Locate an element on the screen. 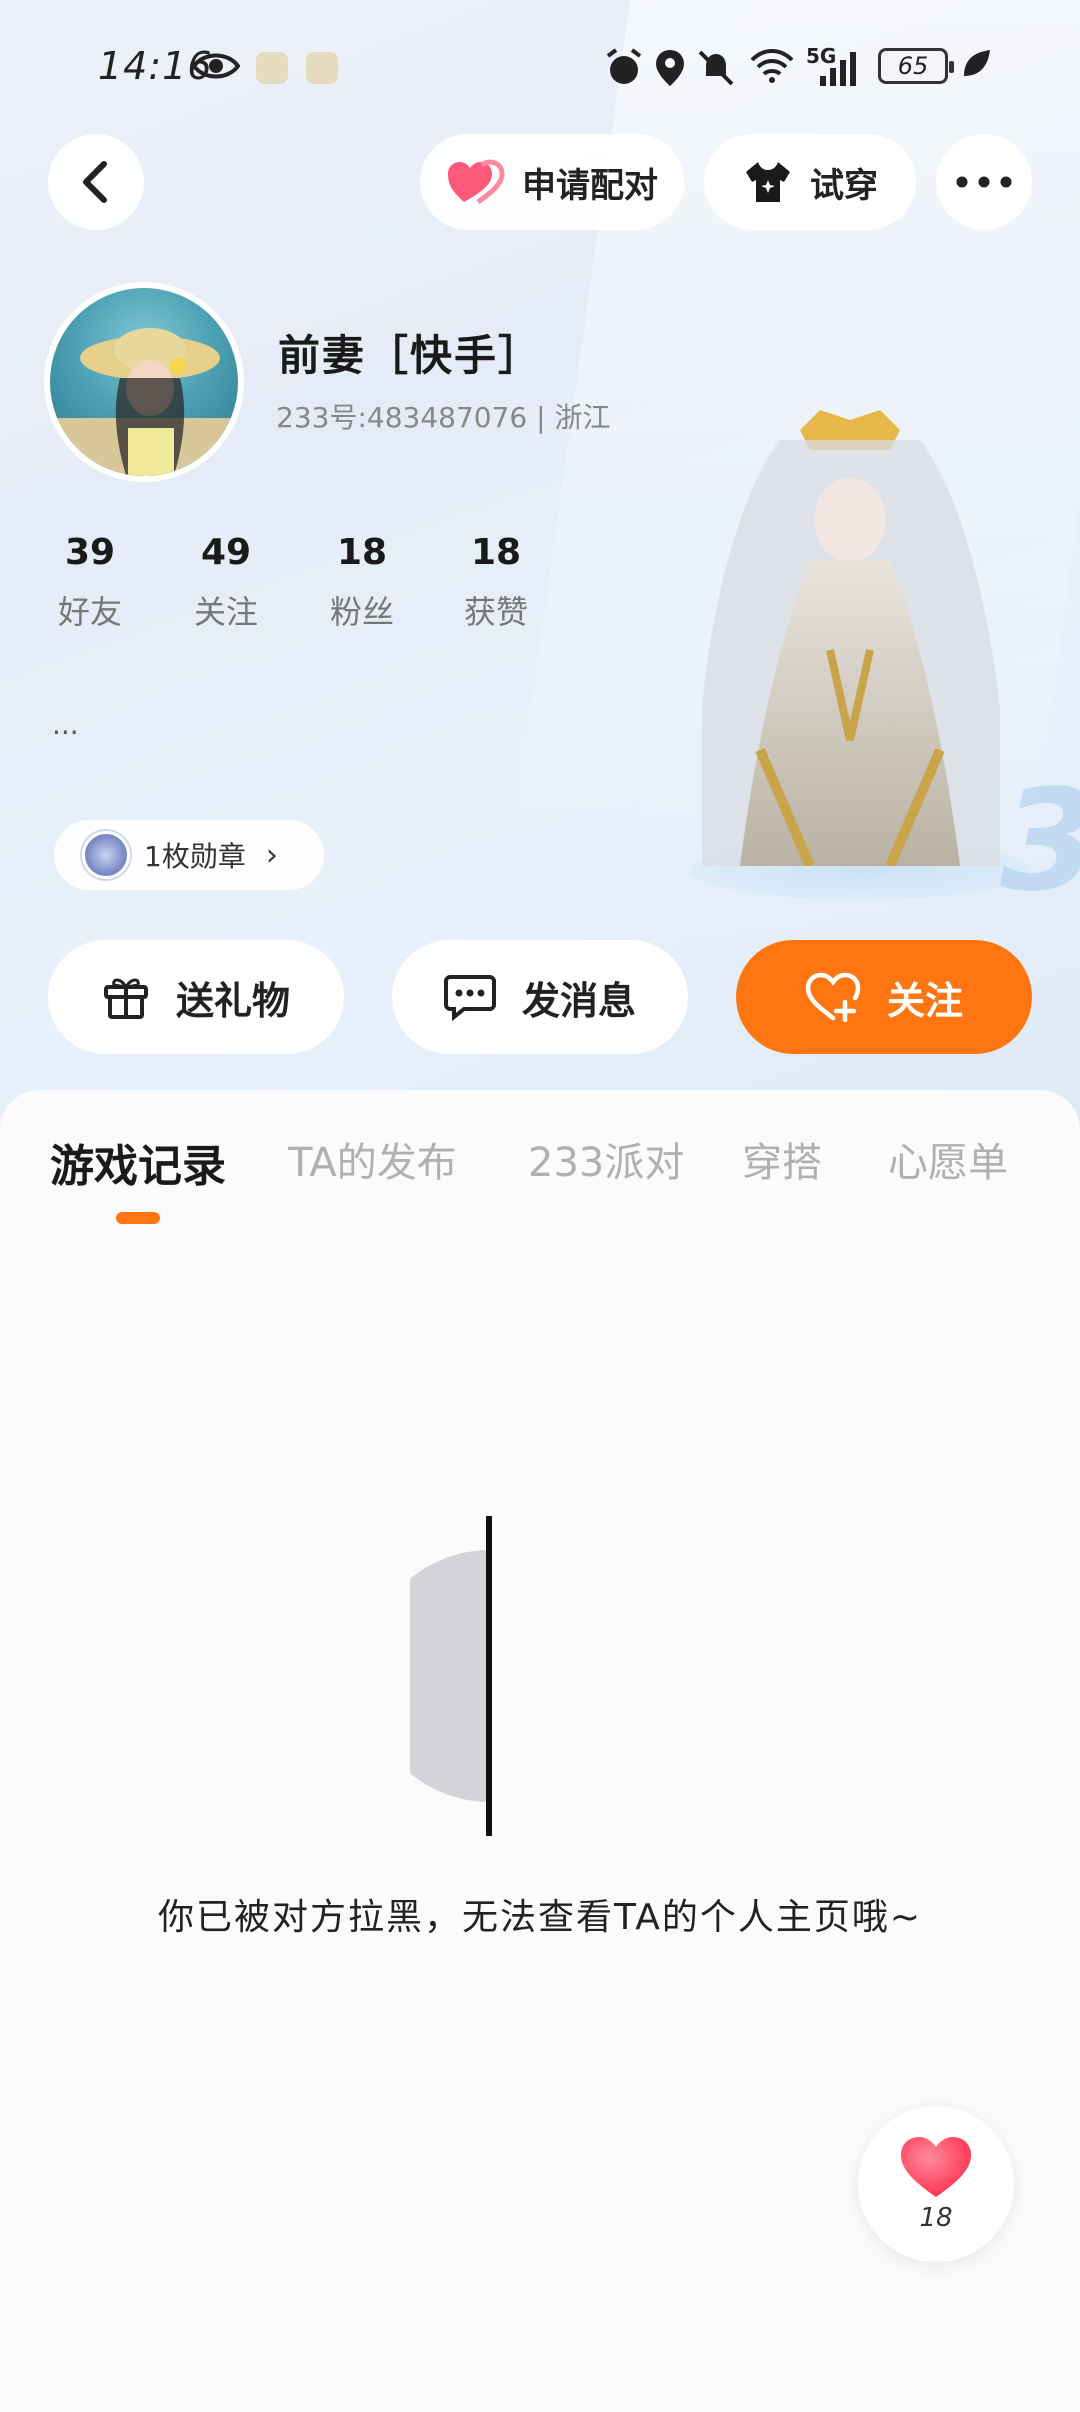  user-id-location: 233号:483487076 | 浙江 is located at coordinates (443, 417).